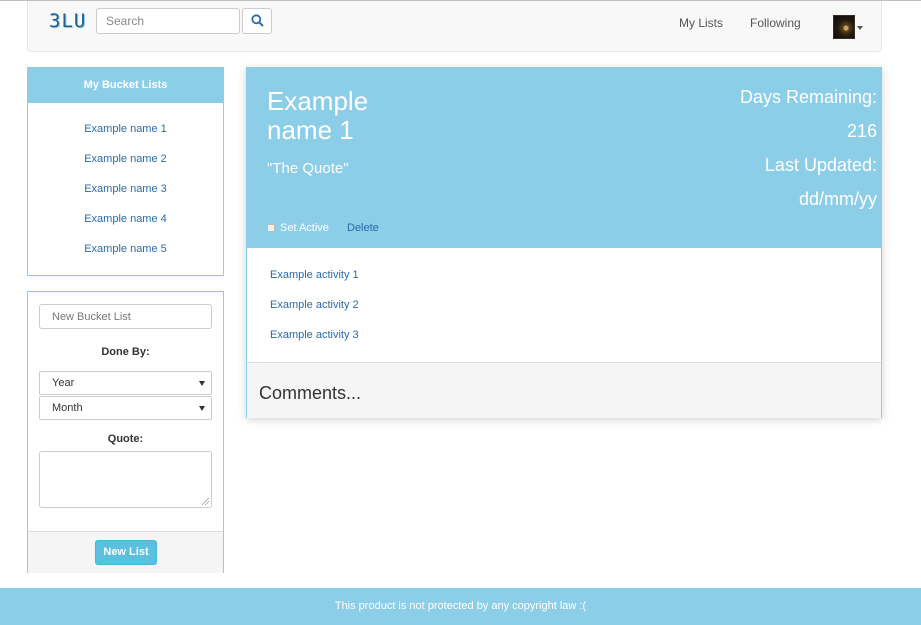  What do you see at coordinates (271, 228) in the screenshot?
I see `checkbox-icon` at bounding box center [271, 228].